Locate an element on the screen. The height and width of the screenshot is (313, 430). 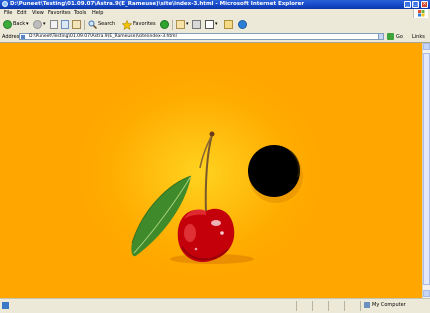
forward-dropdown-icon: ▾ is located at coordinates (44, 24).